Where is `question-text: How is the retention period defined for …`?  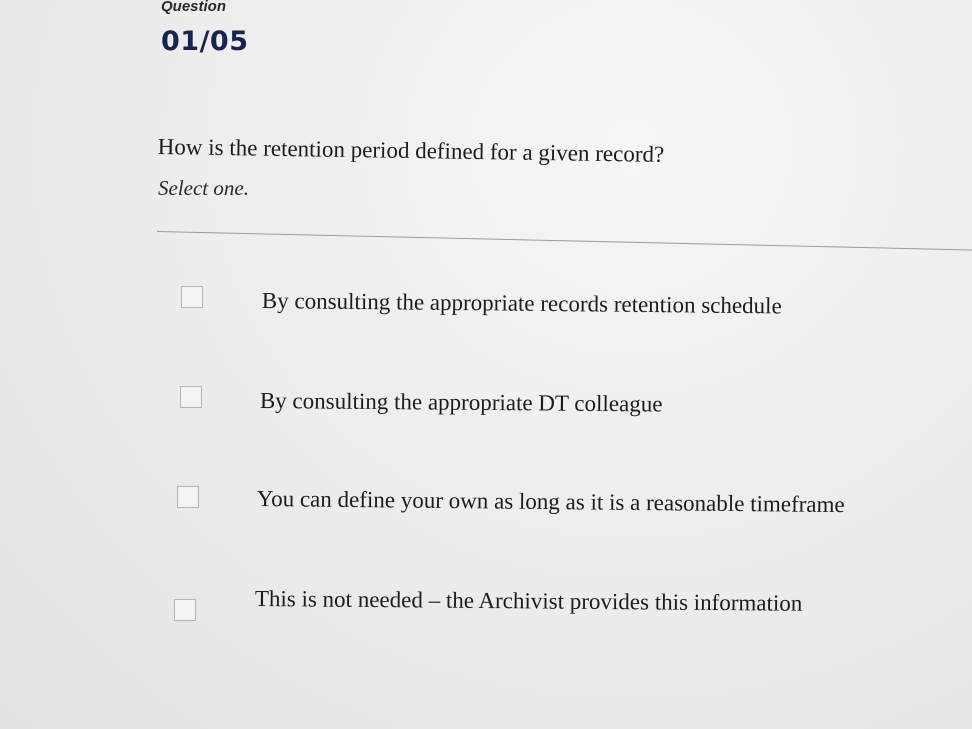 question-text: How is the retention period defined for … is located at coordinates (411, 150).